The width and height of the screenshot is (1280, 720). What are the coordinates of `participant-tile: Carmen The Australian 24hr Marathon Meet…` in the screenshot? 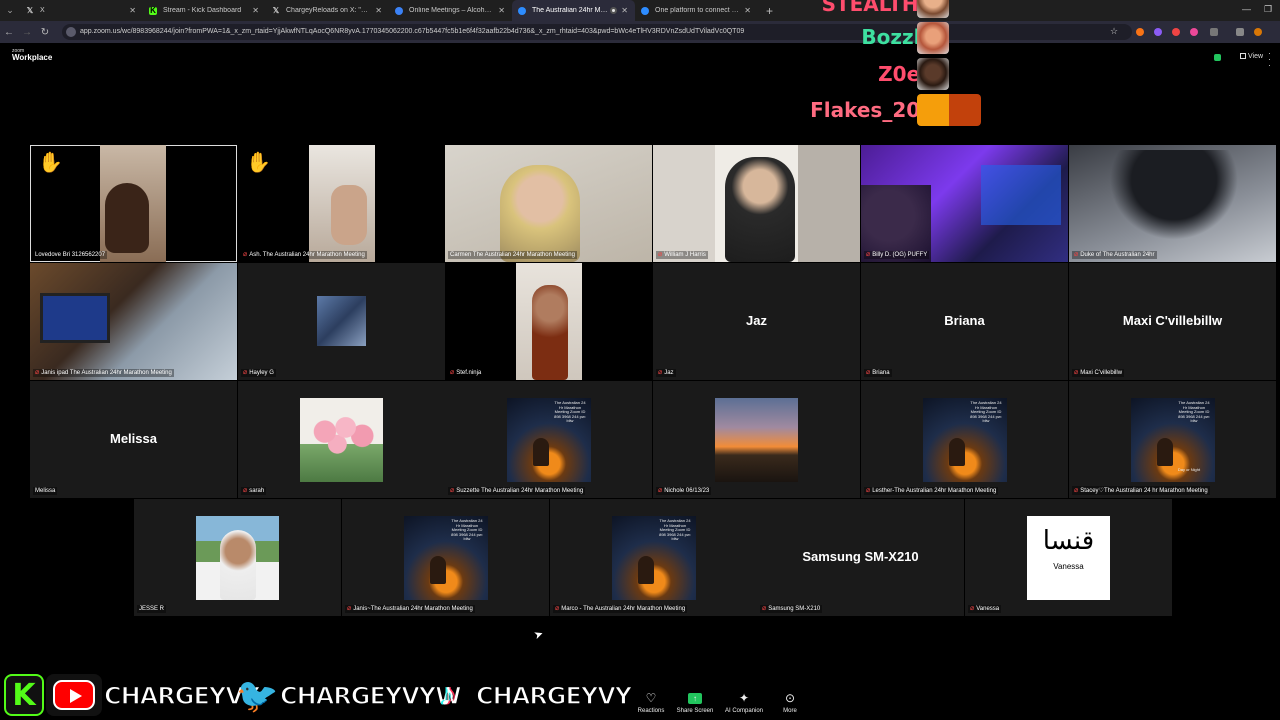 It's located at (548, 203).